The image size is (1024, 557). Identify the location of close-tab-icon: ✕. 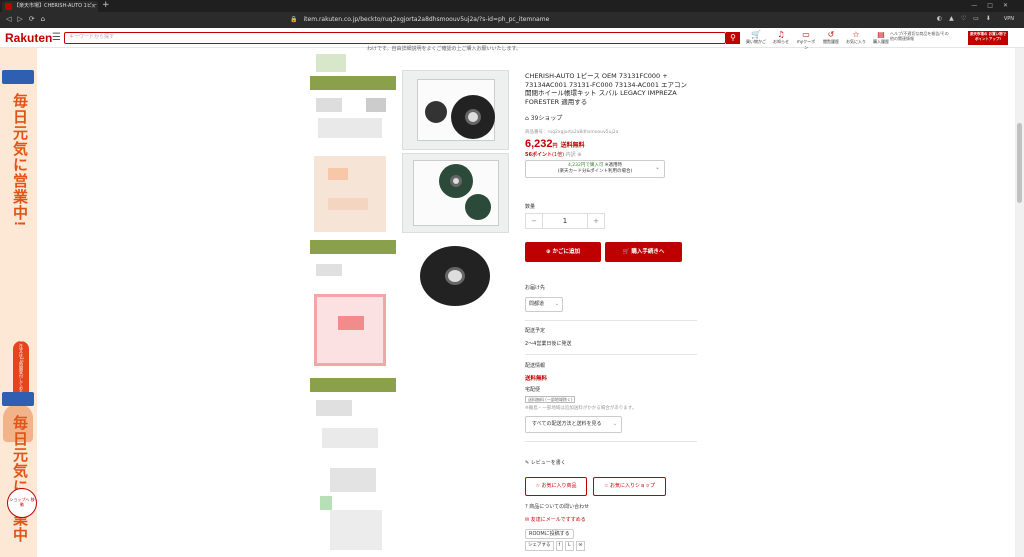
(93, 6).